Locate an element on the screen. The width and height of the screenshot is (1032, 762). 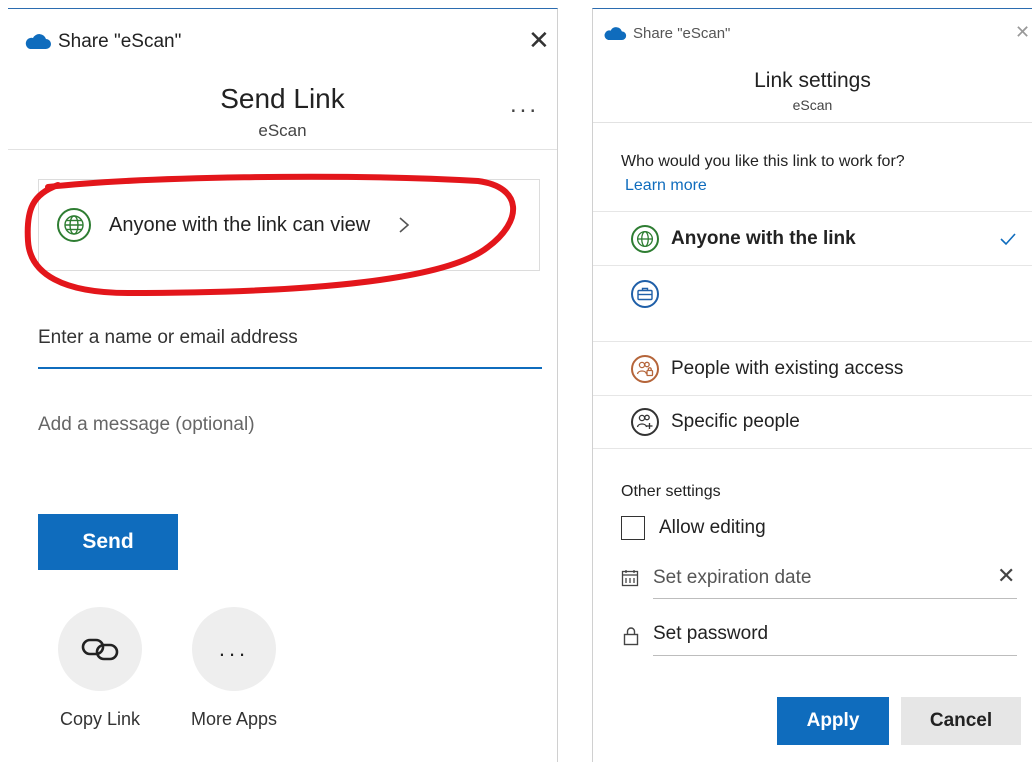
annotation-circle is located at coordinates (270, 235).